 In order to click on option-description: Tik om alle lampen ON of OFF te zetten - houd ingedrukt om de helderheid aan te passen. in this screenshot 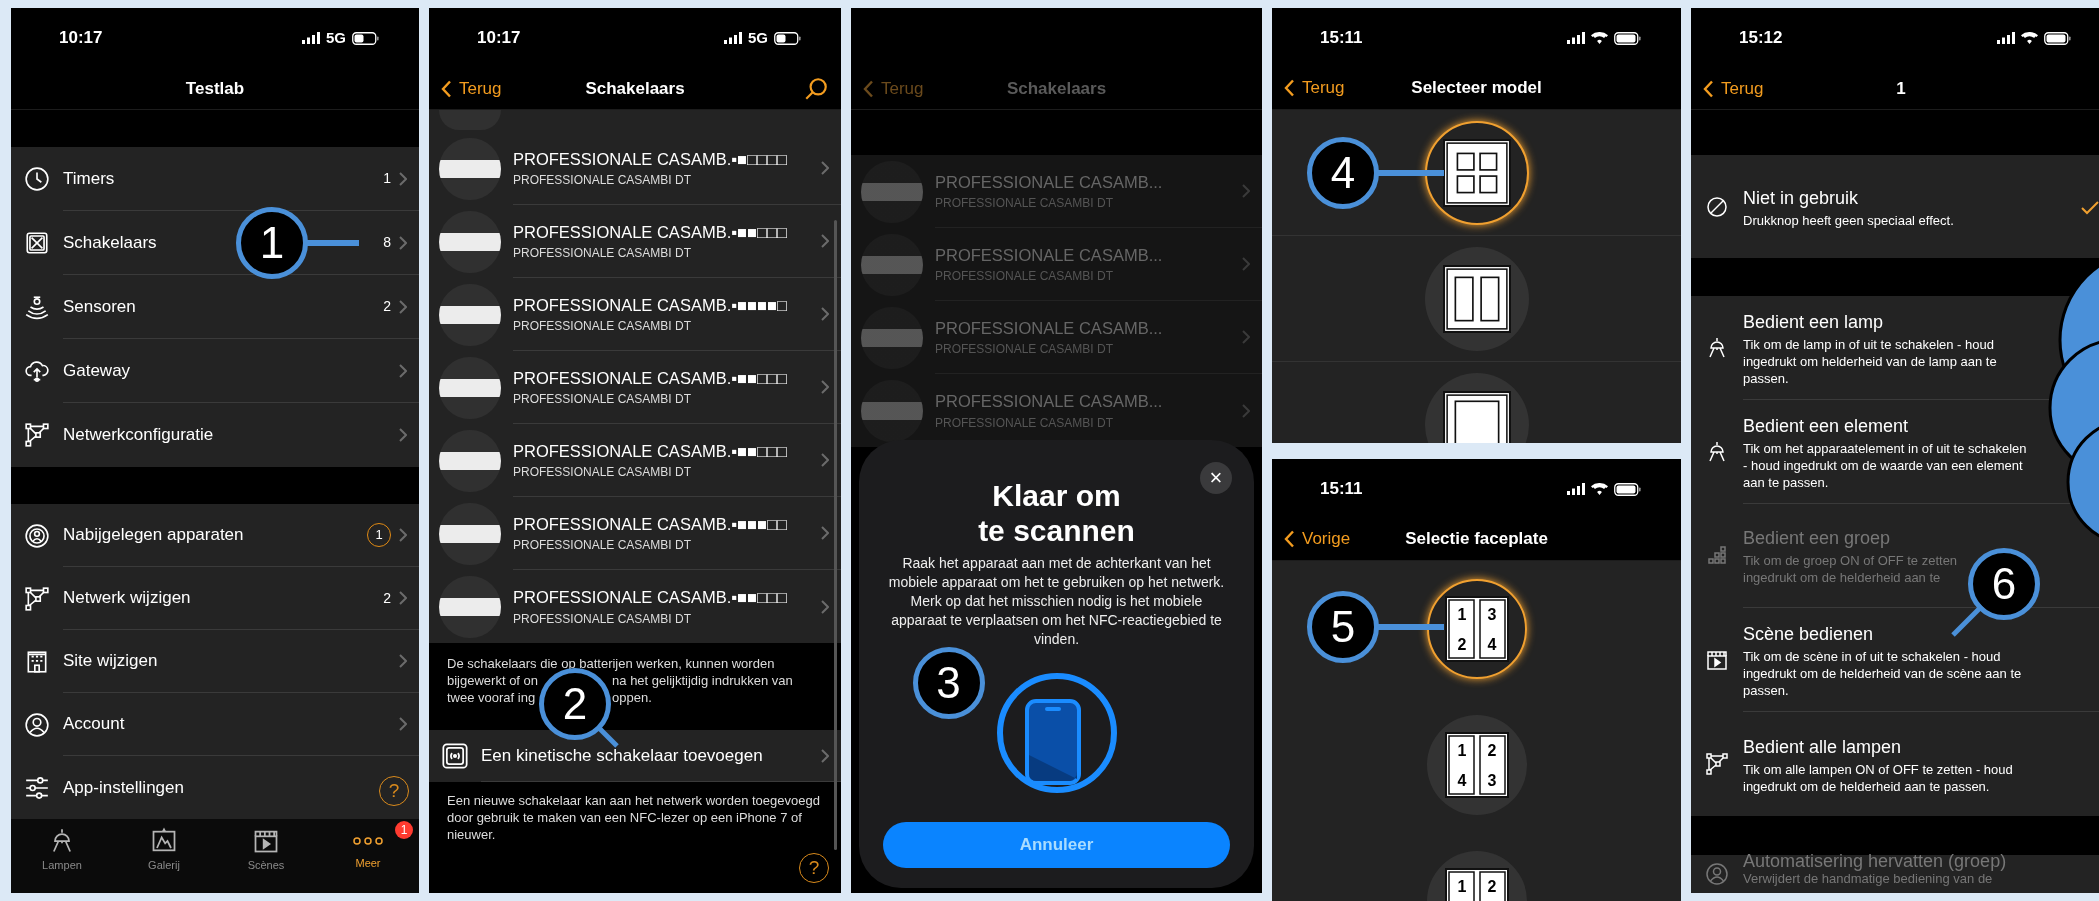, I will do `click(1878, 777)`.